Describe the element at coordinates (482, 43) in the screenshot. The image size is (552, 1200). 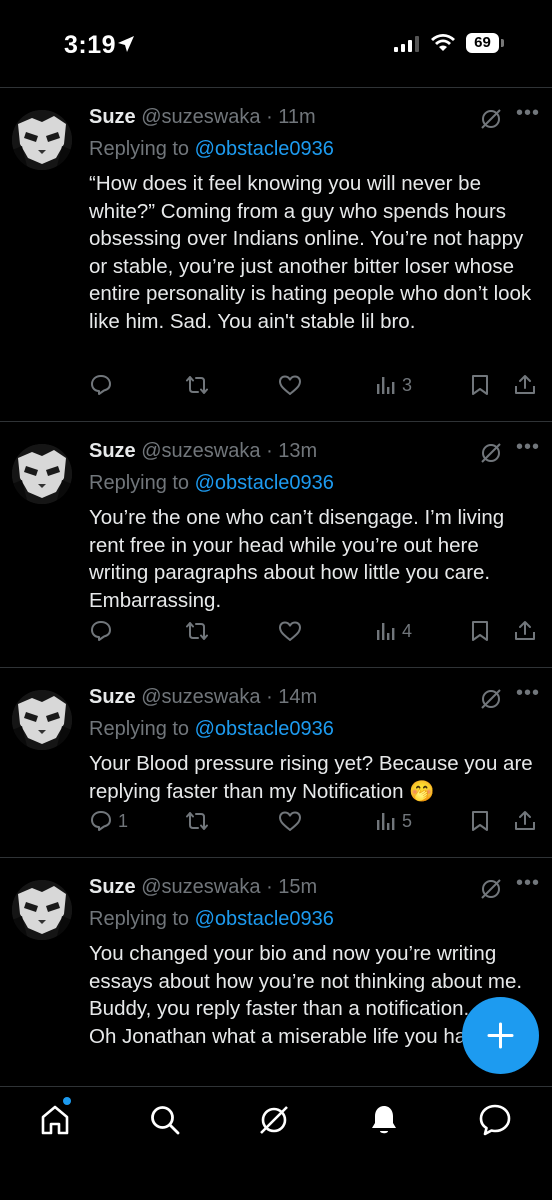
I see `battery-icon: 69` at that location.